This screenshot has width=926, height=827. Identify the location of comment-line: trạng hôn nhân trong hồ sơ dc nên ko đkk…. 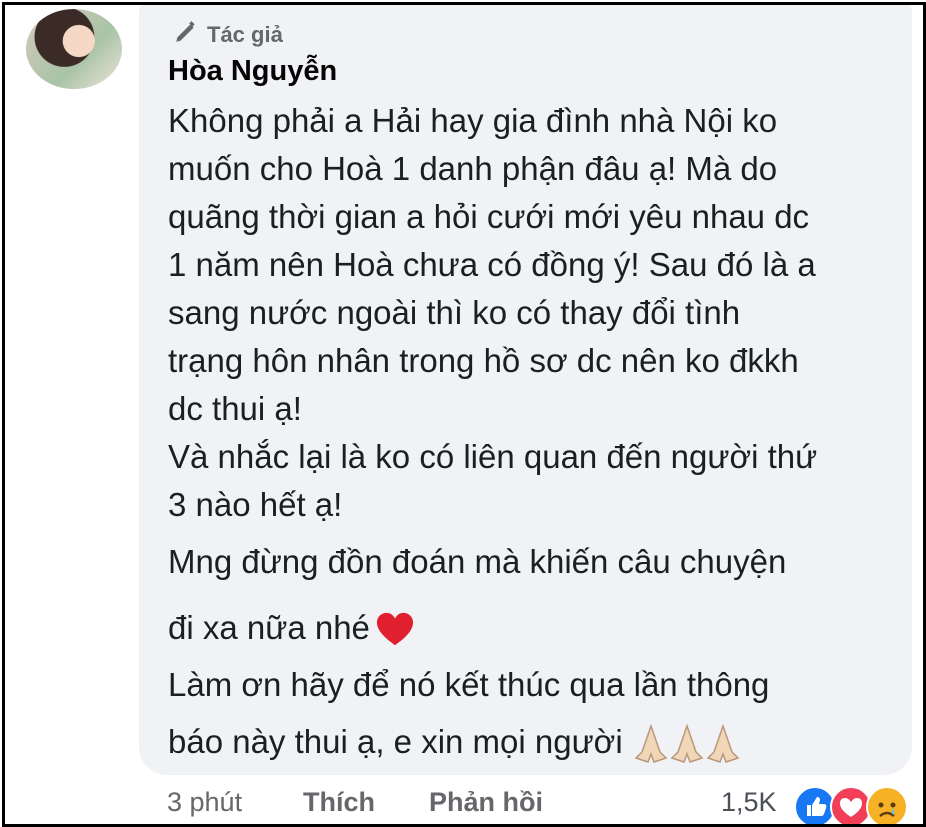
(483, 360).